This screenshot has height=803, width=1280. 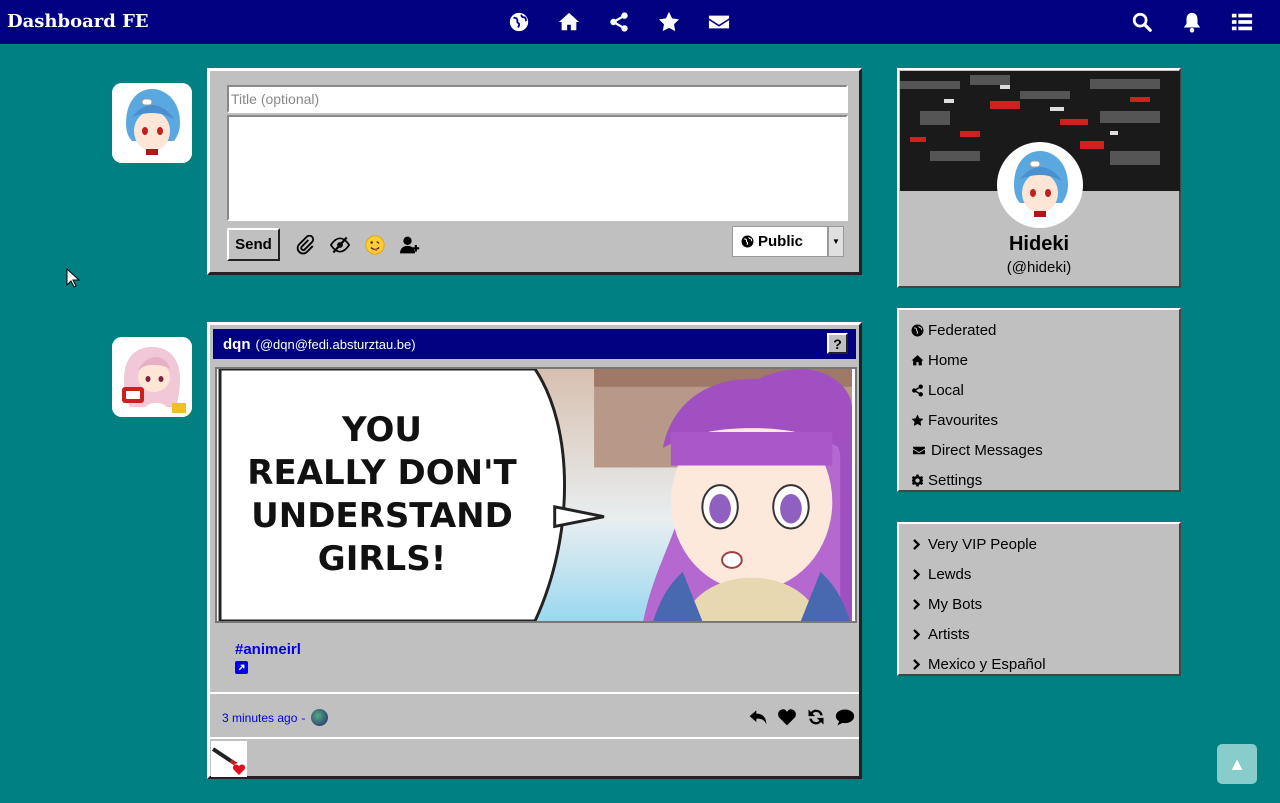 I want to click on list-item-my-bots: My Bots, so click(x=1039, y=604).